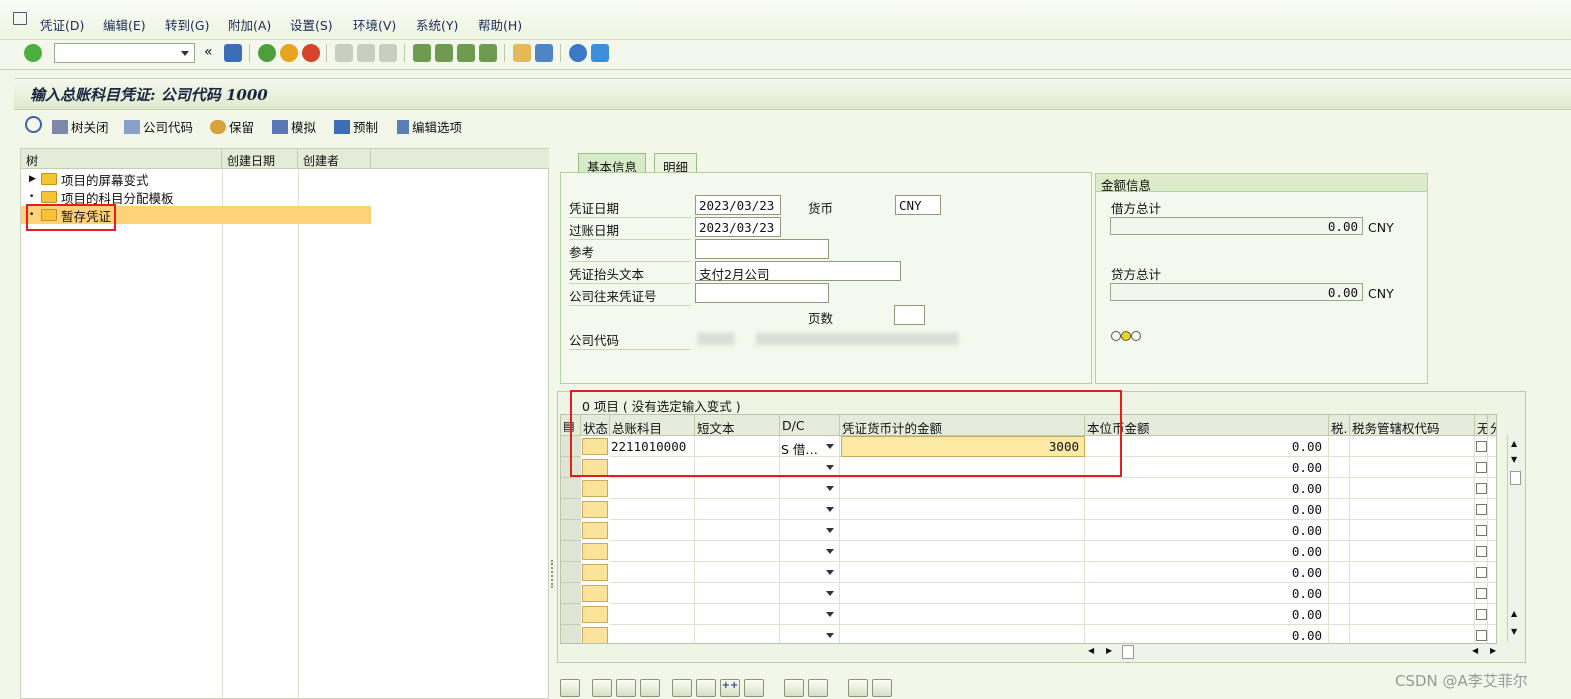 Image resolution: width=1571 pixels, height=699 pixels. I want to click on select-block-icon, so click(626, 688).